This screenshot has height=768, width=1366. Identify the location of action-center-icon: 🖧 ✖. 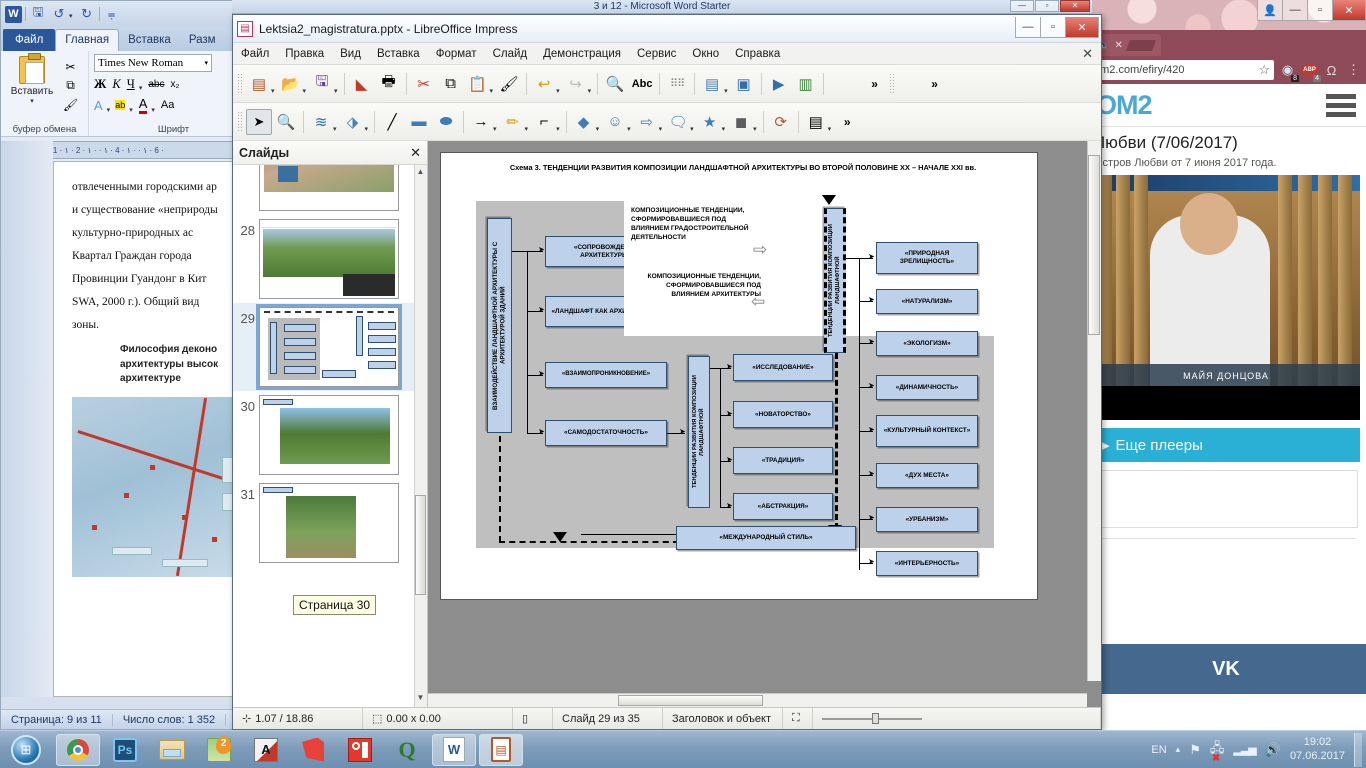
(1217, 751).